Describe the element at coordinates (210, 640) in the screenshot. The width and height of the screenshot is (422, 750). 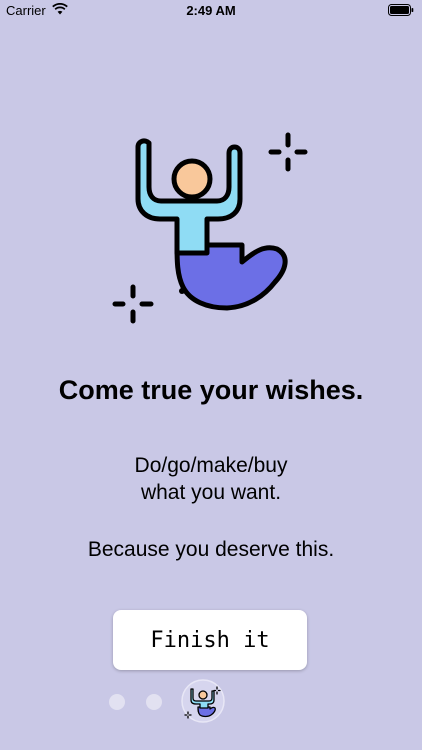
I see `finish-button: Finish it` at that location.